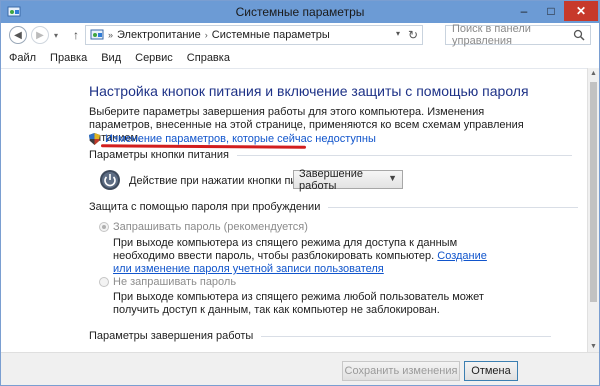 The width and height of the screenshot is (600, 386). What do you see at coordinates (491, 35) in the screenshot?
I see `search-placeholder: Поиск в панели управления` at bounding box center [491, 35].